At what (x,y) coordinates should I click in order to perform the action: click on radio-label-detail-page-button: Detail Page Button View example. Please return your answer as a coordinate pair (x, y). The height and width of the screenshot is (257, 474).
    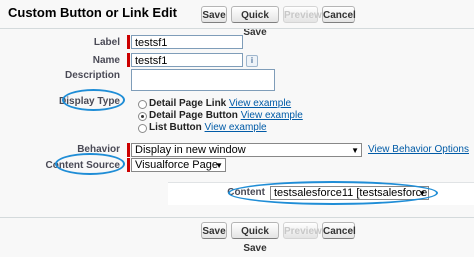
    Looking at the image, I should click on (226, 115).